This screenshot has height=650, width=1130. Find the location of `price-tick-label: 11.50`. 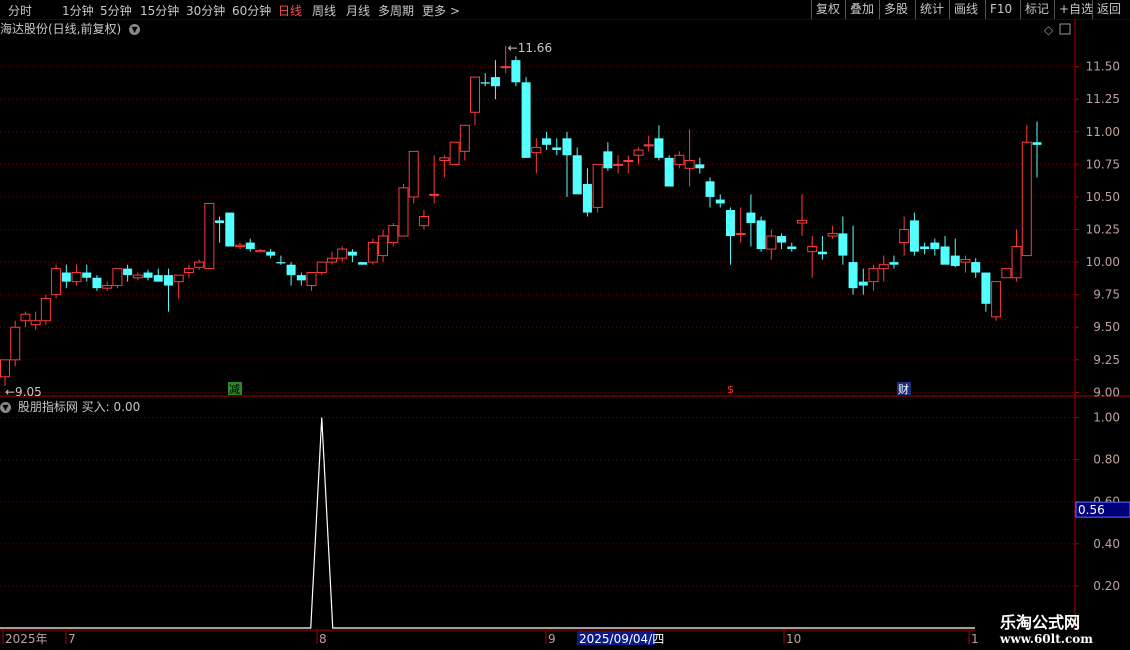

price-tick-label: 11.50 is located at coordinates (1103, 67).